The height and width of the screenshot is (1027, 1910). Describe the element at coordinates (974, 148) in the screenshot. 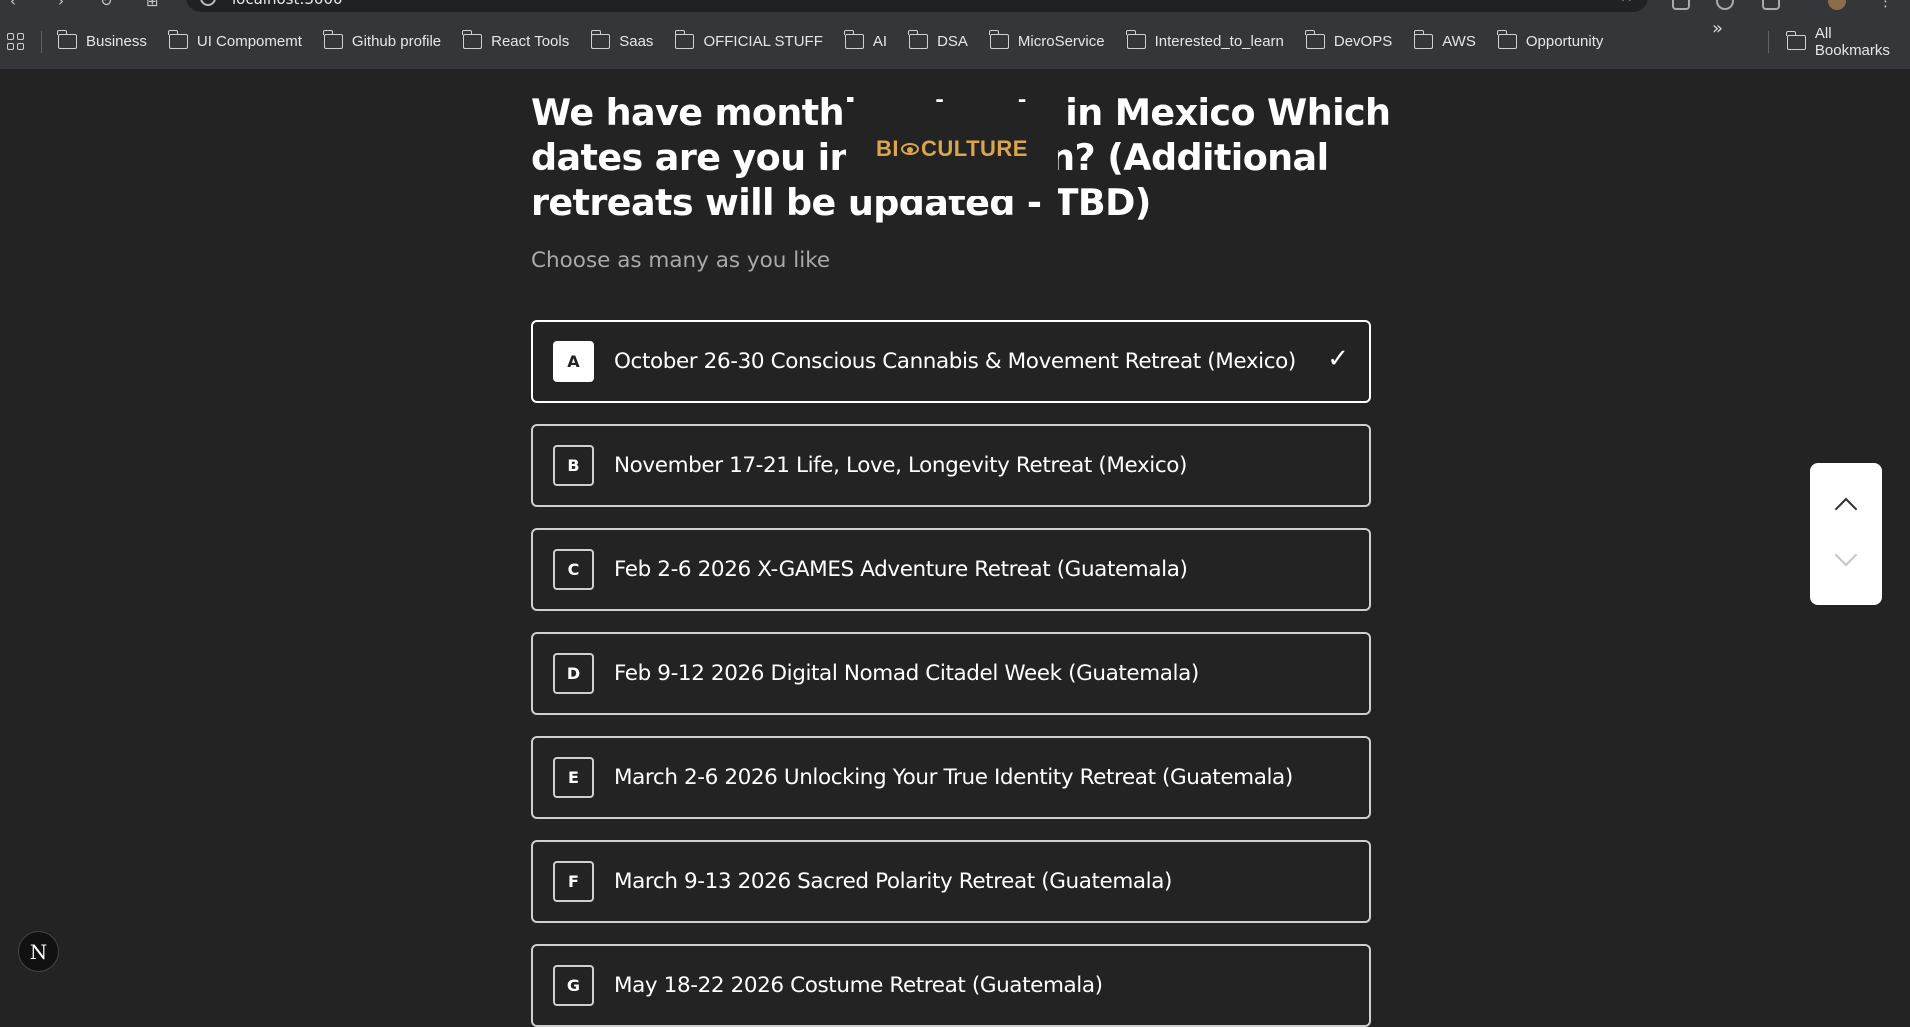

I see `logo-text: CULTURE` at that location.